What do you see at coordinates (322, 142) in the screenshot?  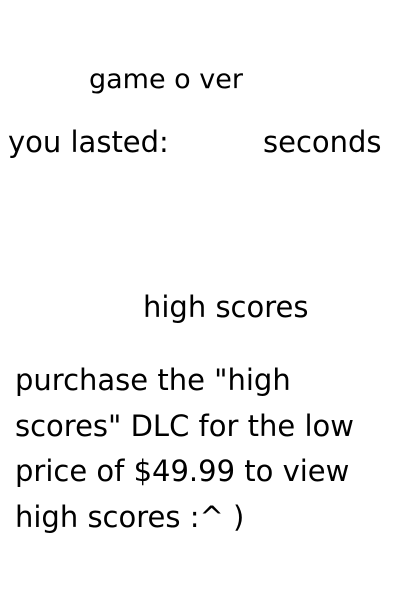 I see `survival-time-unit: seconds` at bounding box center [322, 142].